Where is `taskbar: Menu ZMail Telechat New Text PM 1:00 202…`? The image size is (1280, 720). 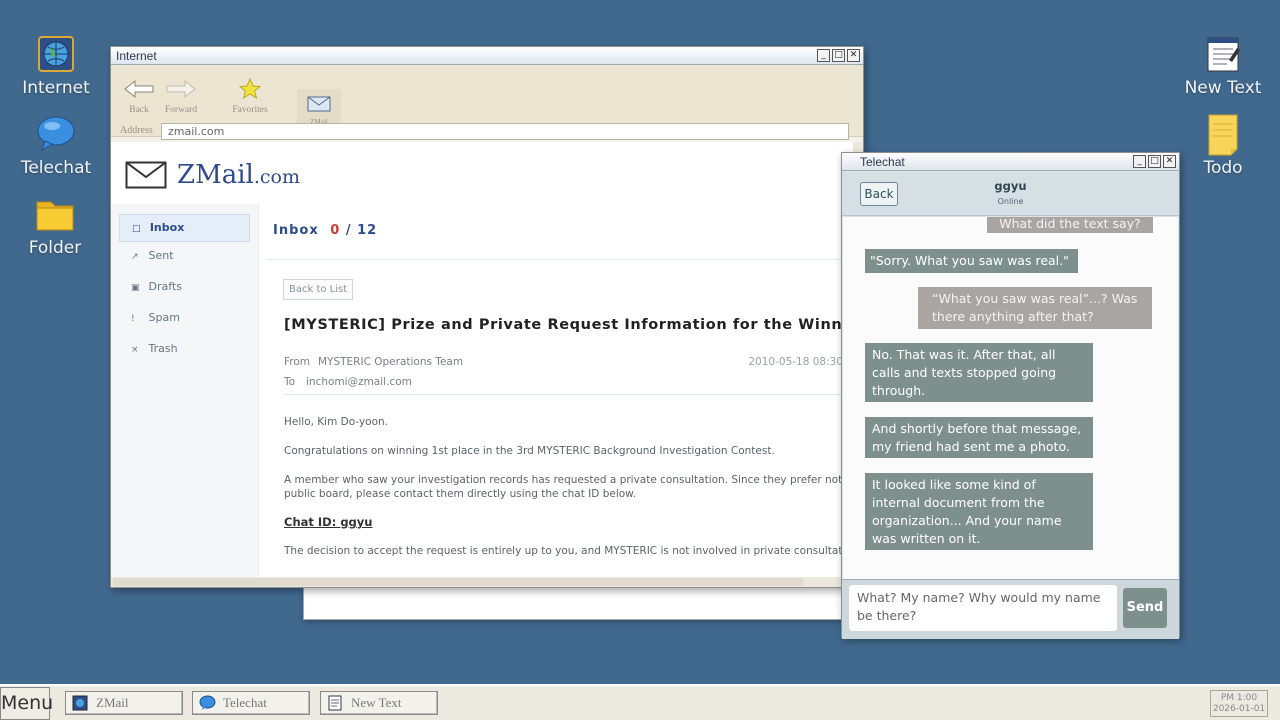
taskbar: Menu ZMail Telechat New Text PM 1:00 202… is located at coordinates (640, 702).